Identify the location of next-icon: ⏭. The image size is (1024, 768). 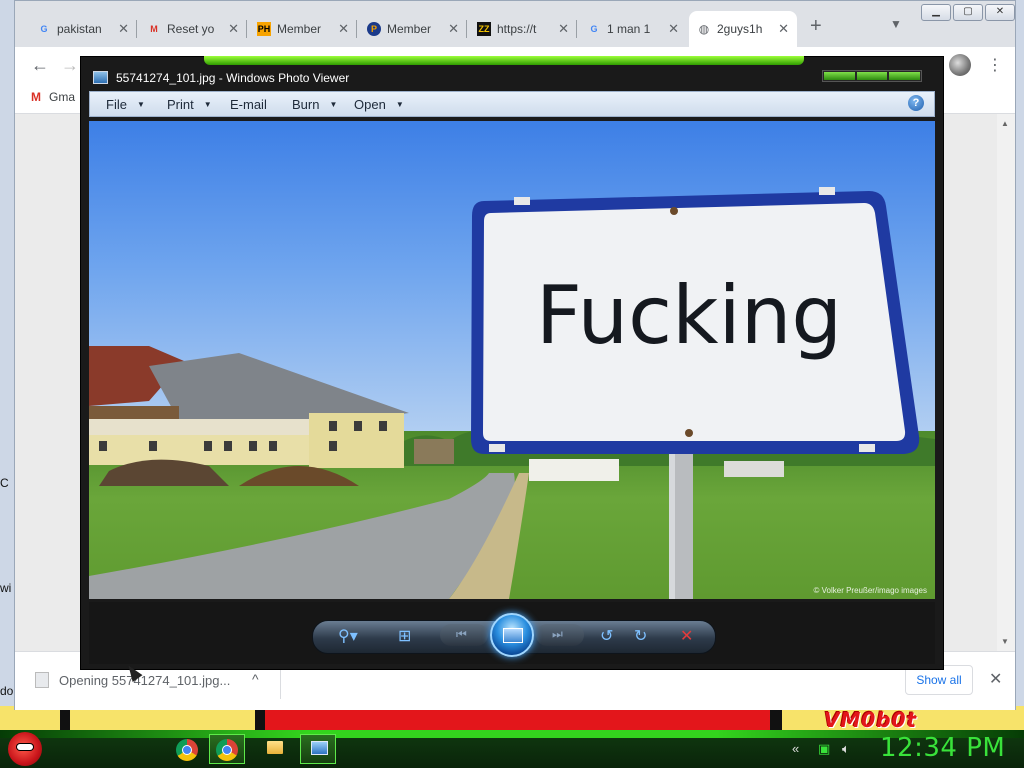
(557, 634).